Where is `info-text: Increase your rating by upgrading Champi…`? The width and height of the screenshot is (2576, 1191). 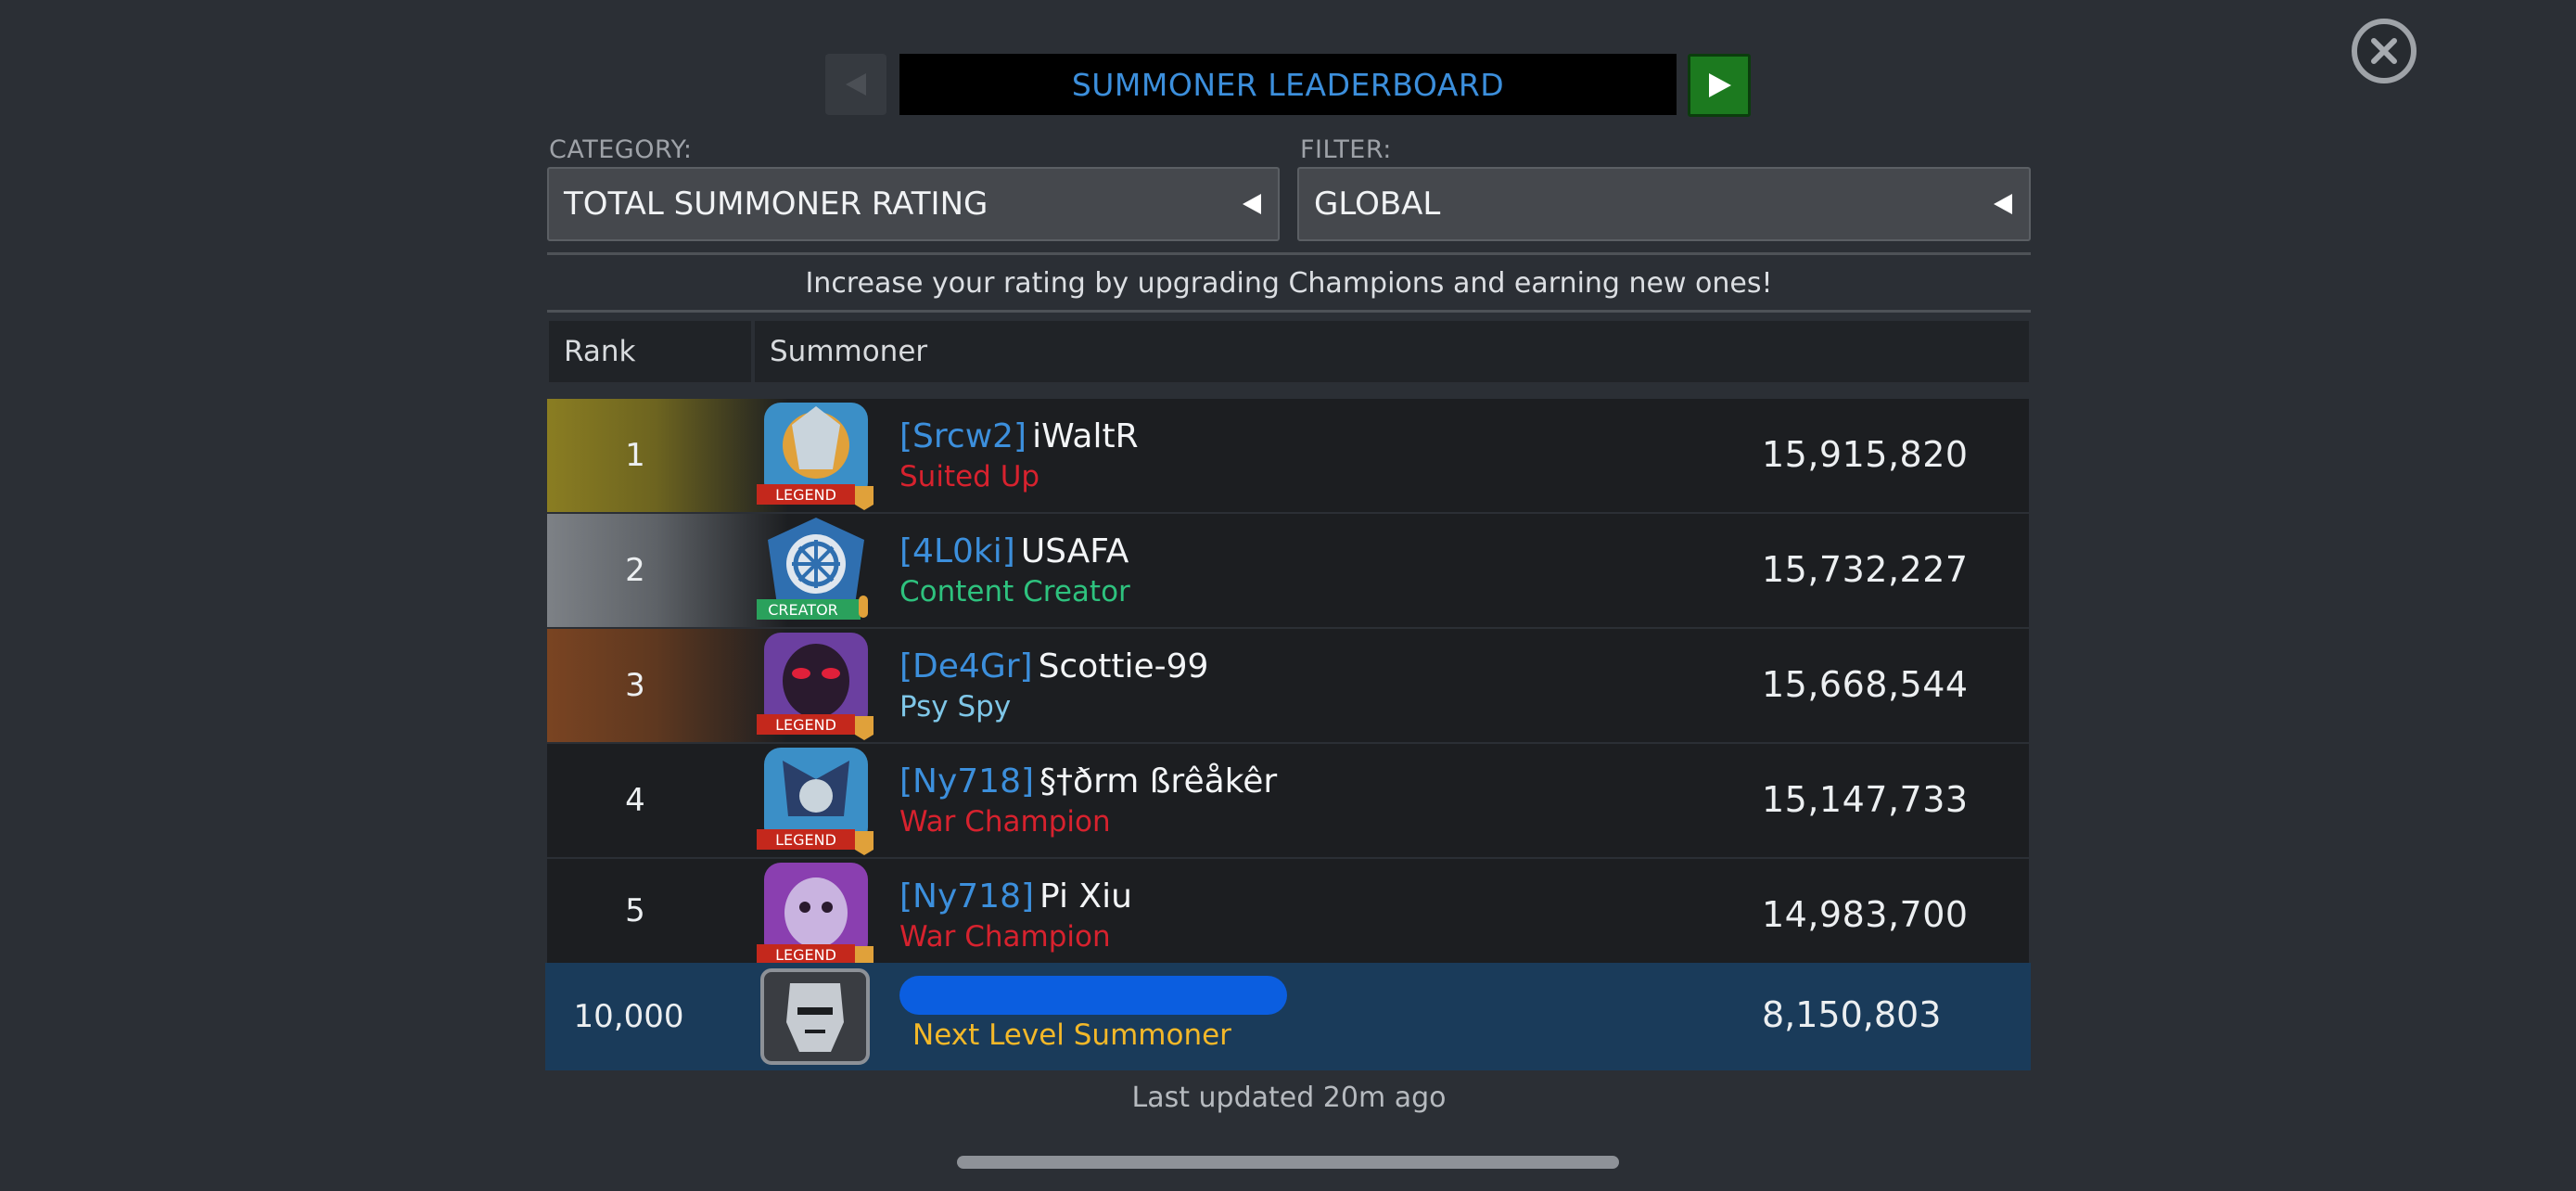 info-text: Increase your rating by upgrading Champi… is located at coordinates (1289, 283).